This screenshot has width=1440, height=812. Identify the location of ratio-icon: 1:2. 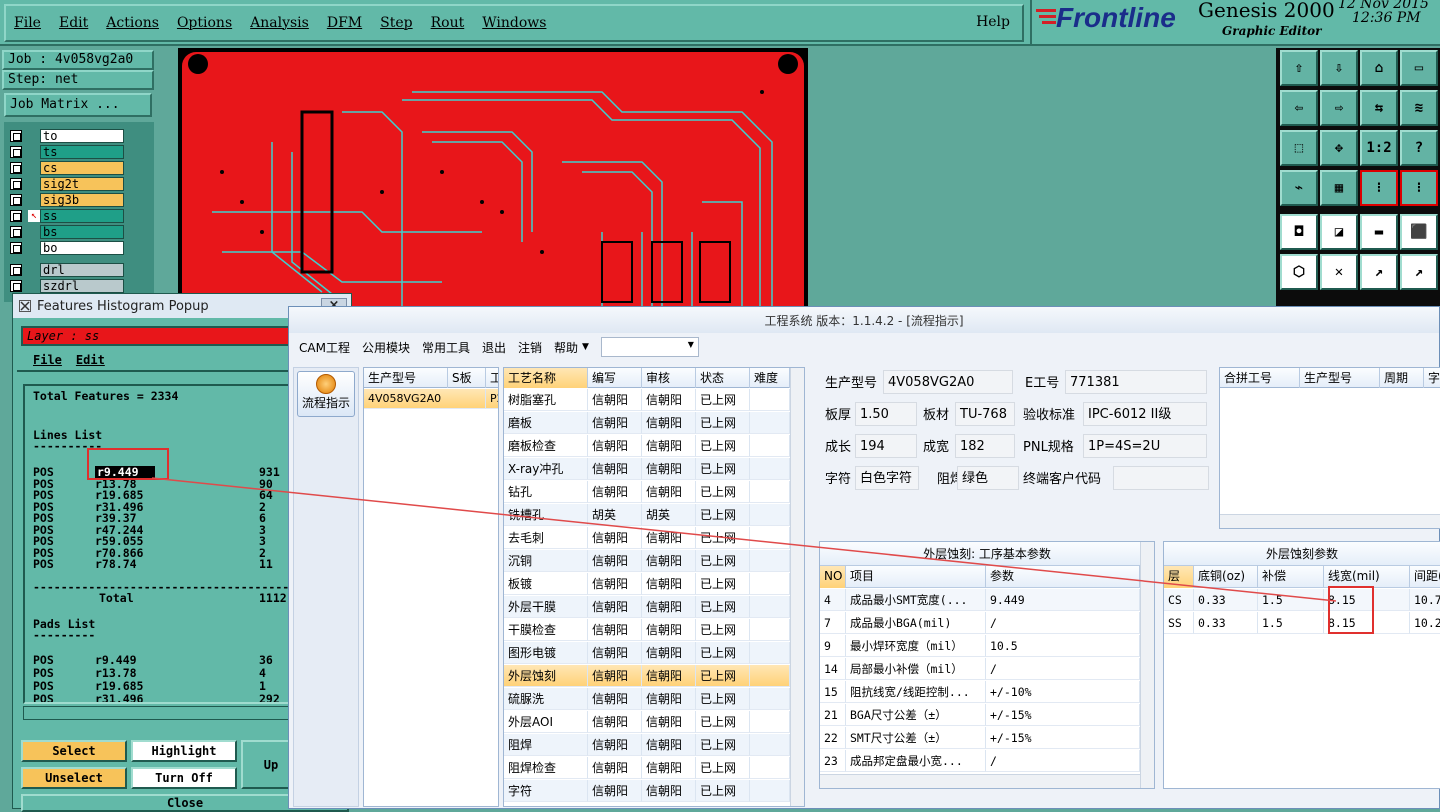
(1379, 148).